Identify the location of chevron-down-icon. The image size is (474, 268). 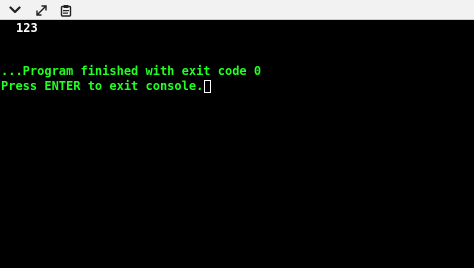
(15, 10).